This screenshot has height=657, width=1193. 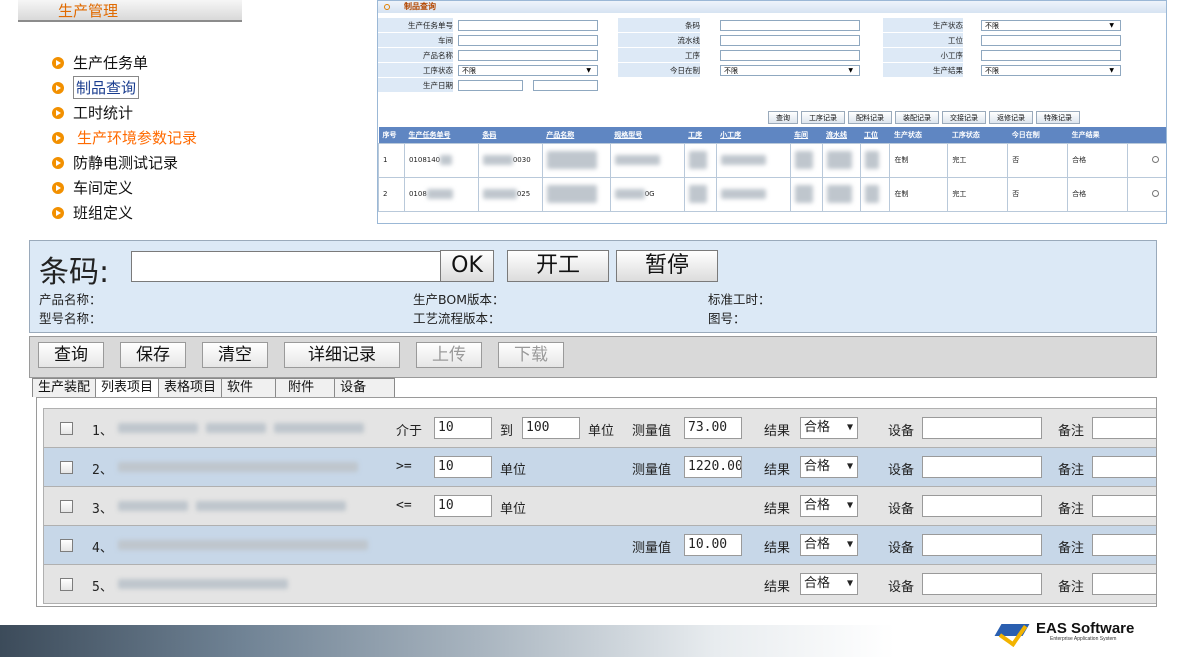 What do you see at coordinates (823, 117) in the screenshot?
I see `process-record-button: 工序记录` at bounding box center [823, 117].